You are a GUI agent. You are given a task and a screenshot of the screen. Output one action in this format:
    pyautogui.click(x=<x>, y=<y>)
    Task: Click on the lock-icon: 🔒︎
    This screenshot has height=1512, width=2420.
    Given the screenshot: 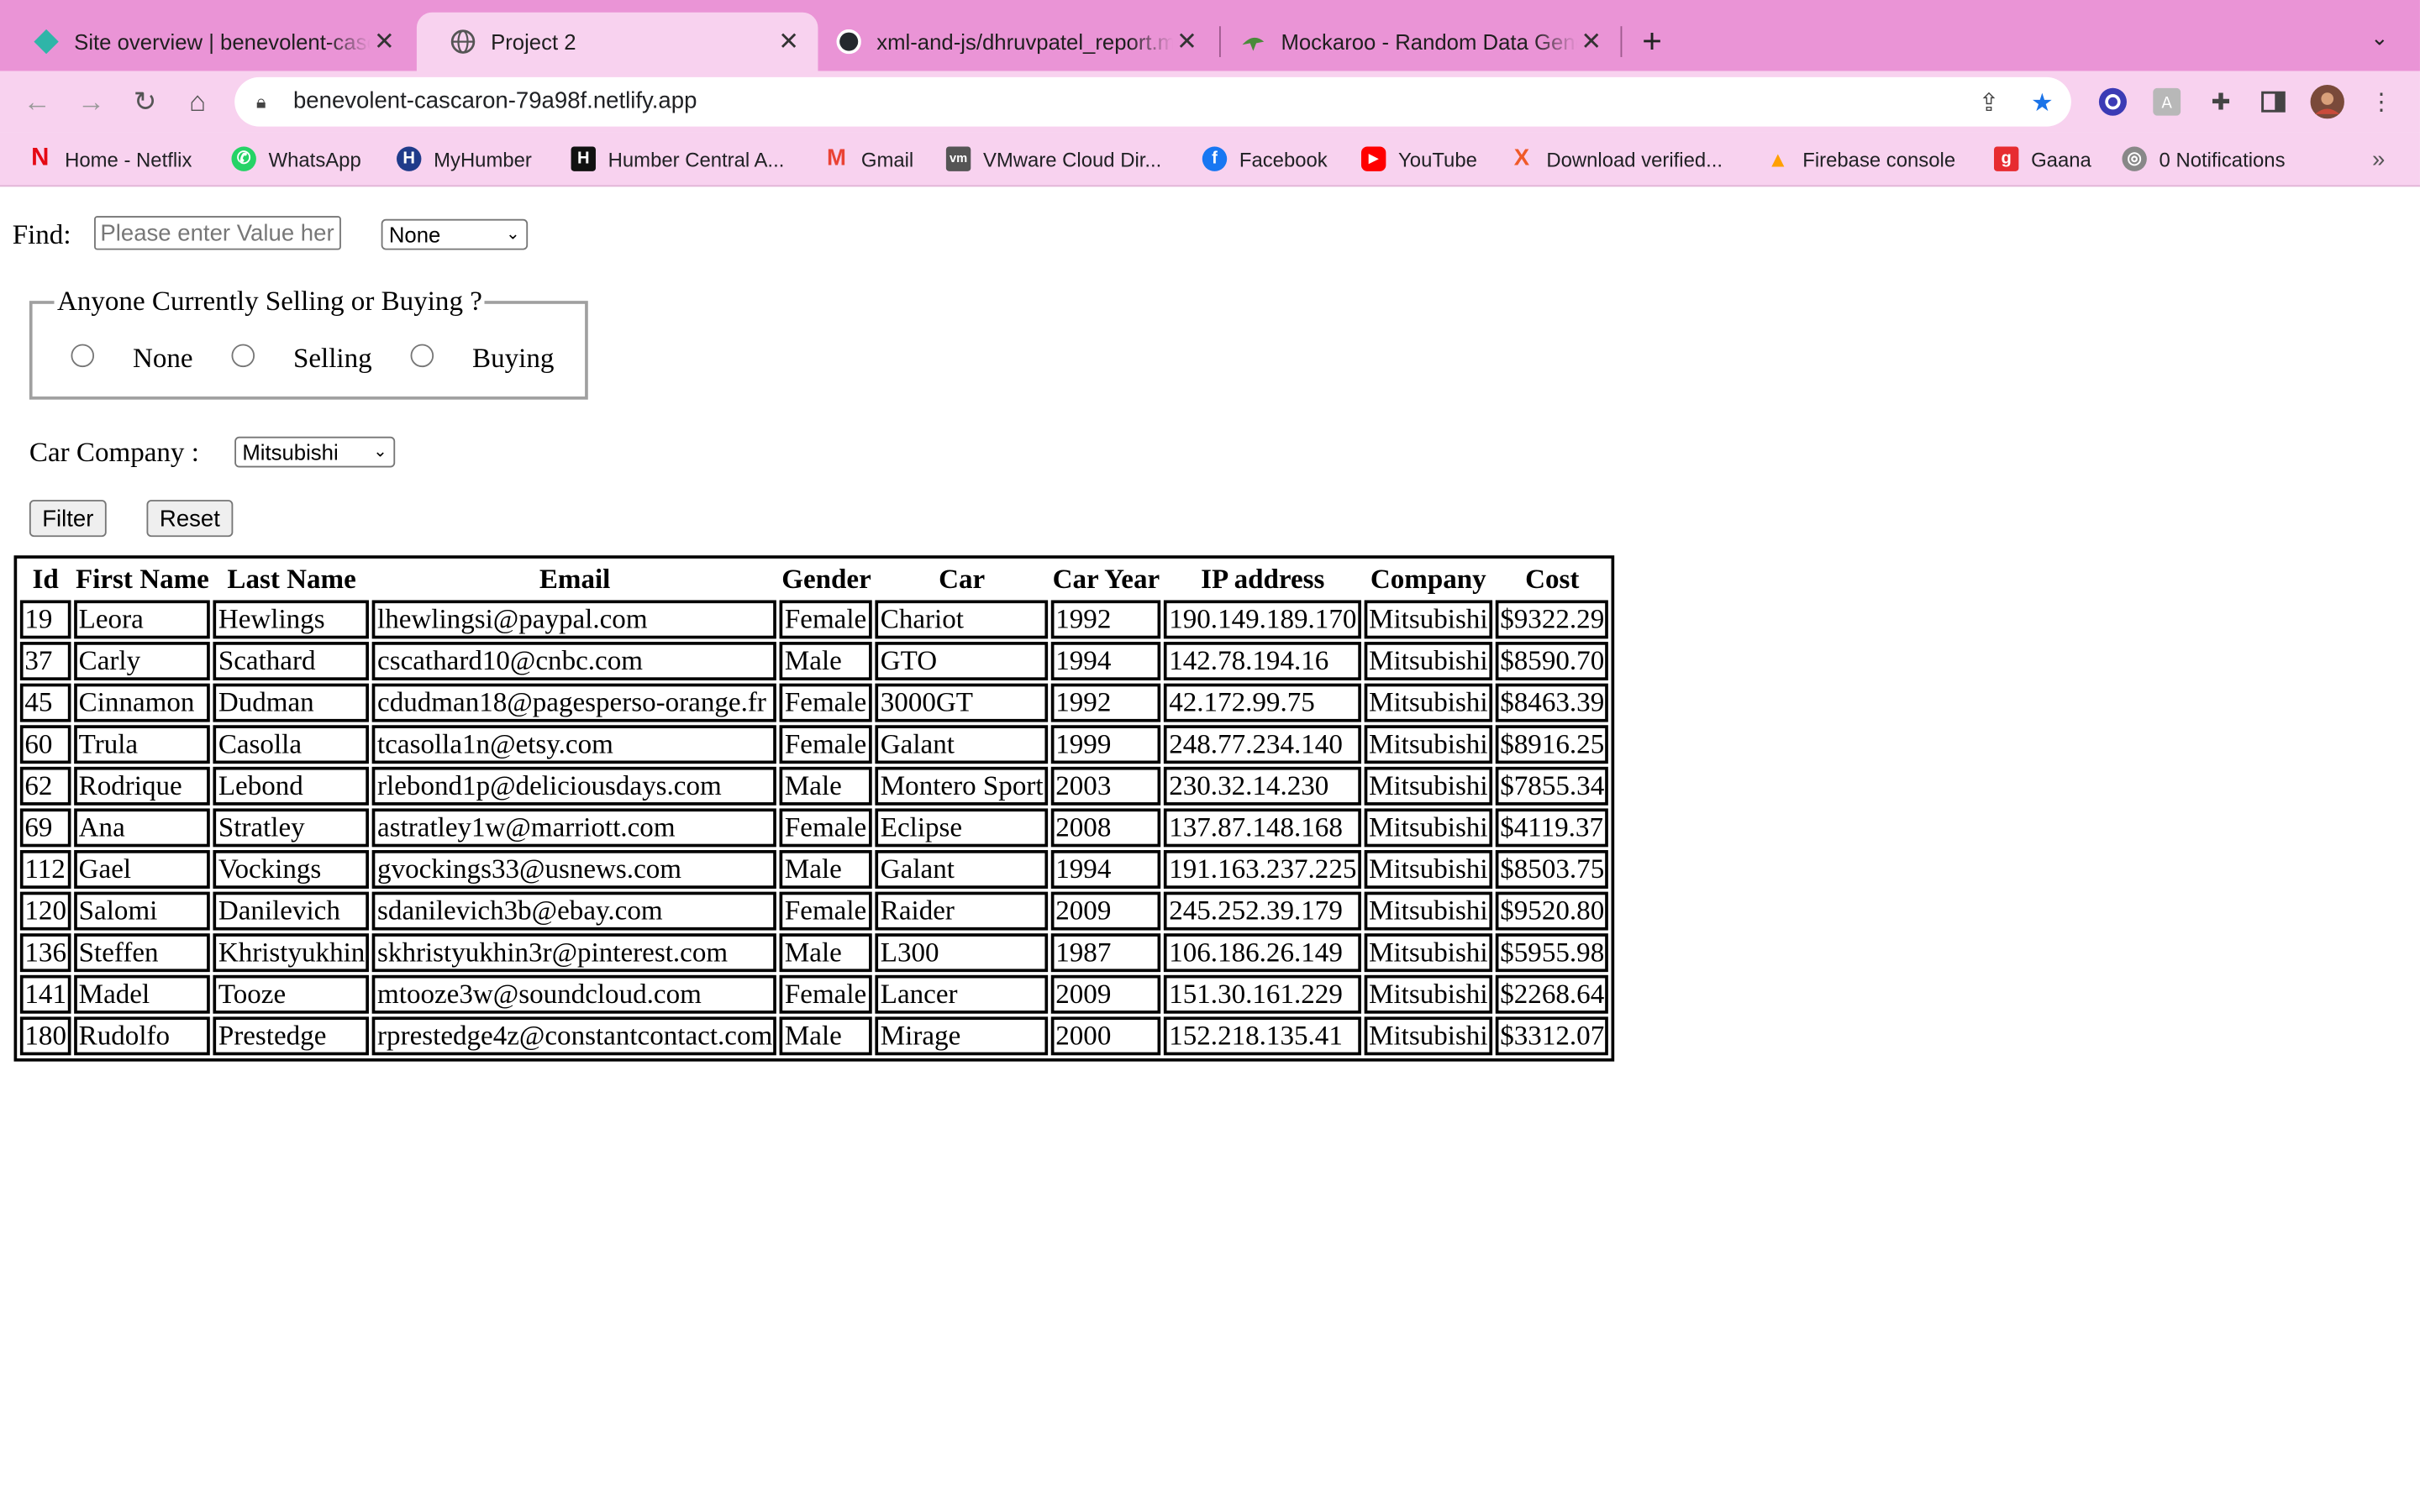 What is the action you would take?
    pyautogui.click(x=261, y=102)
    